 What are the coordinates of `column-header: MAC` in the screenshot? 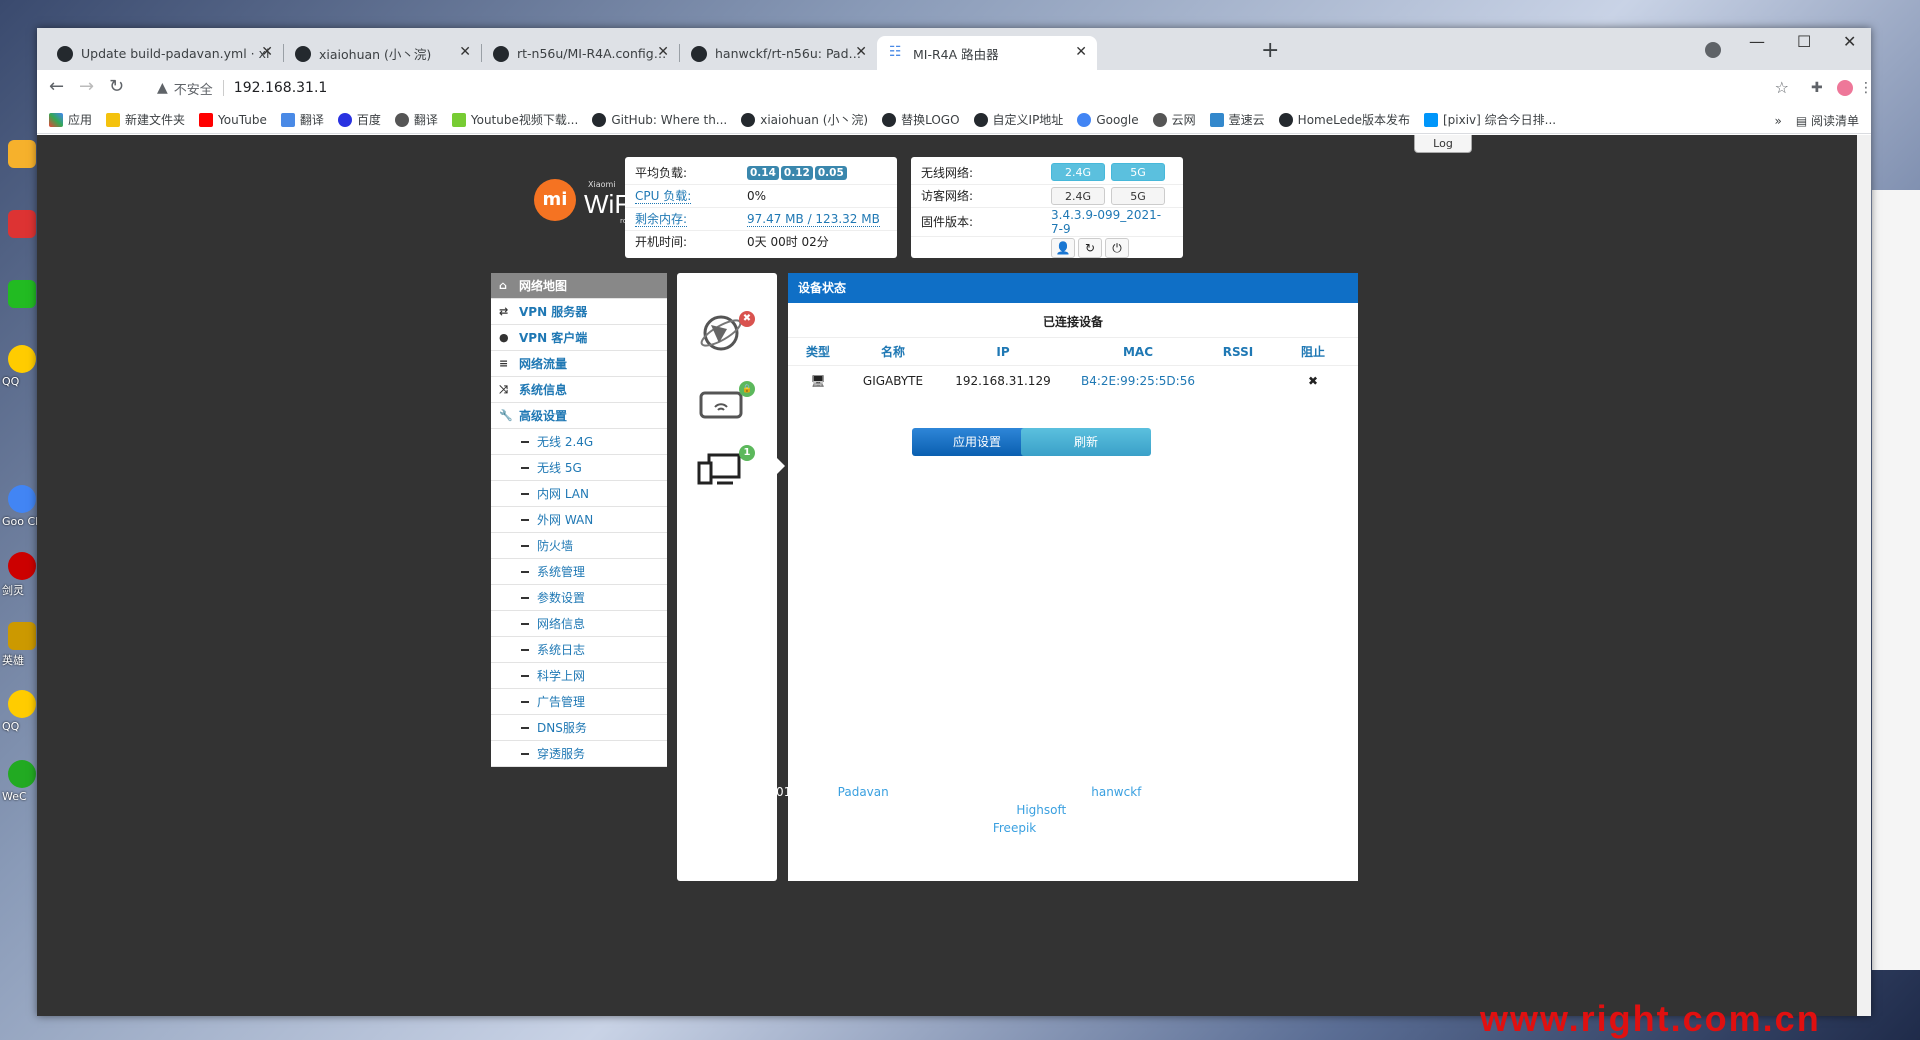 It's located at (1138, 351).